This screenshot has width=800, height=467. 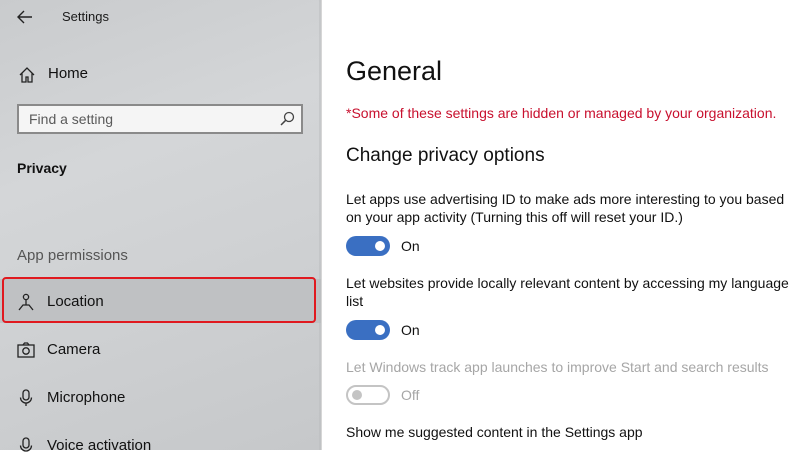 I want to click on advertising-id-toggle, so click(x=368, y=246).